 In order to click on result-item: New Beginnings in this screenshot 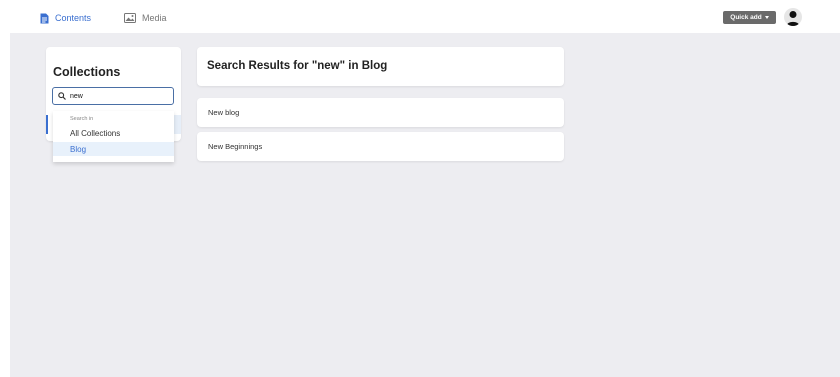, I will do `click(380, 146)`.